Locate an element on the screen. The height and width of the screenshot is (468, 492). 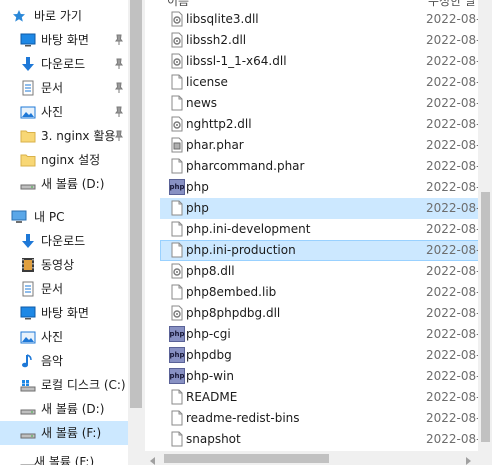
nav-item-drive-c: 로컬 디스크 (C:) is located at coordinates (64, 385).